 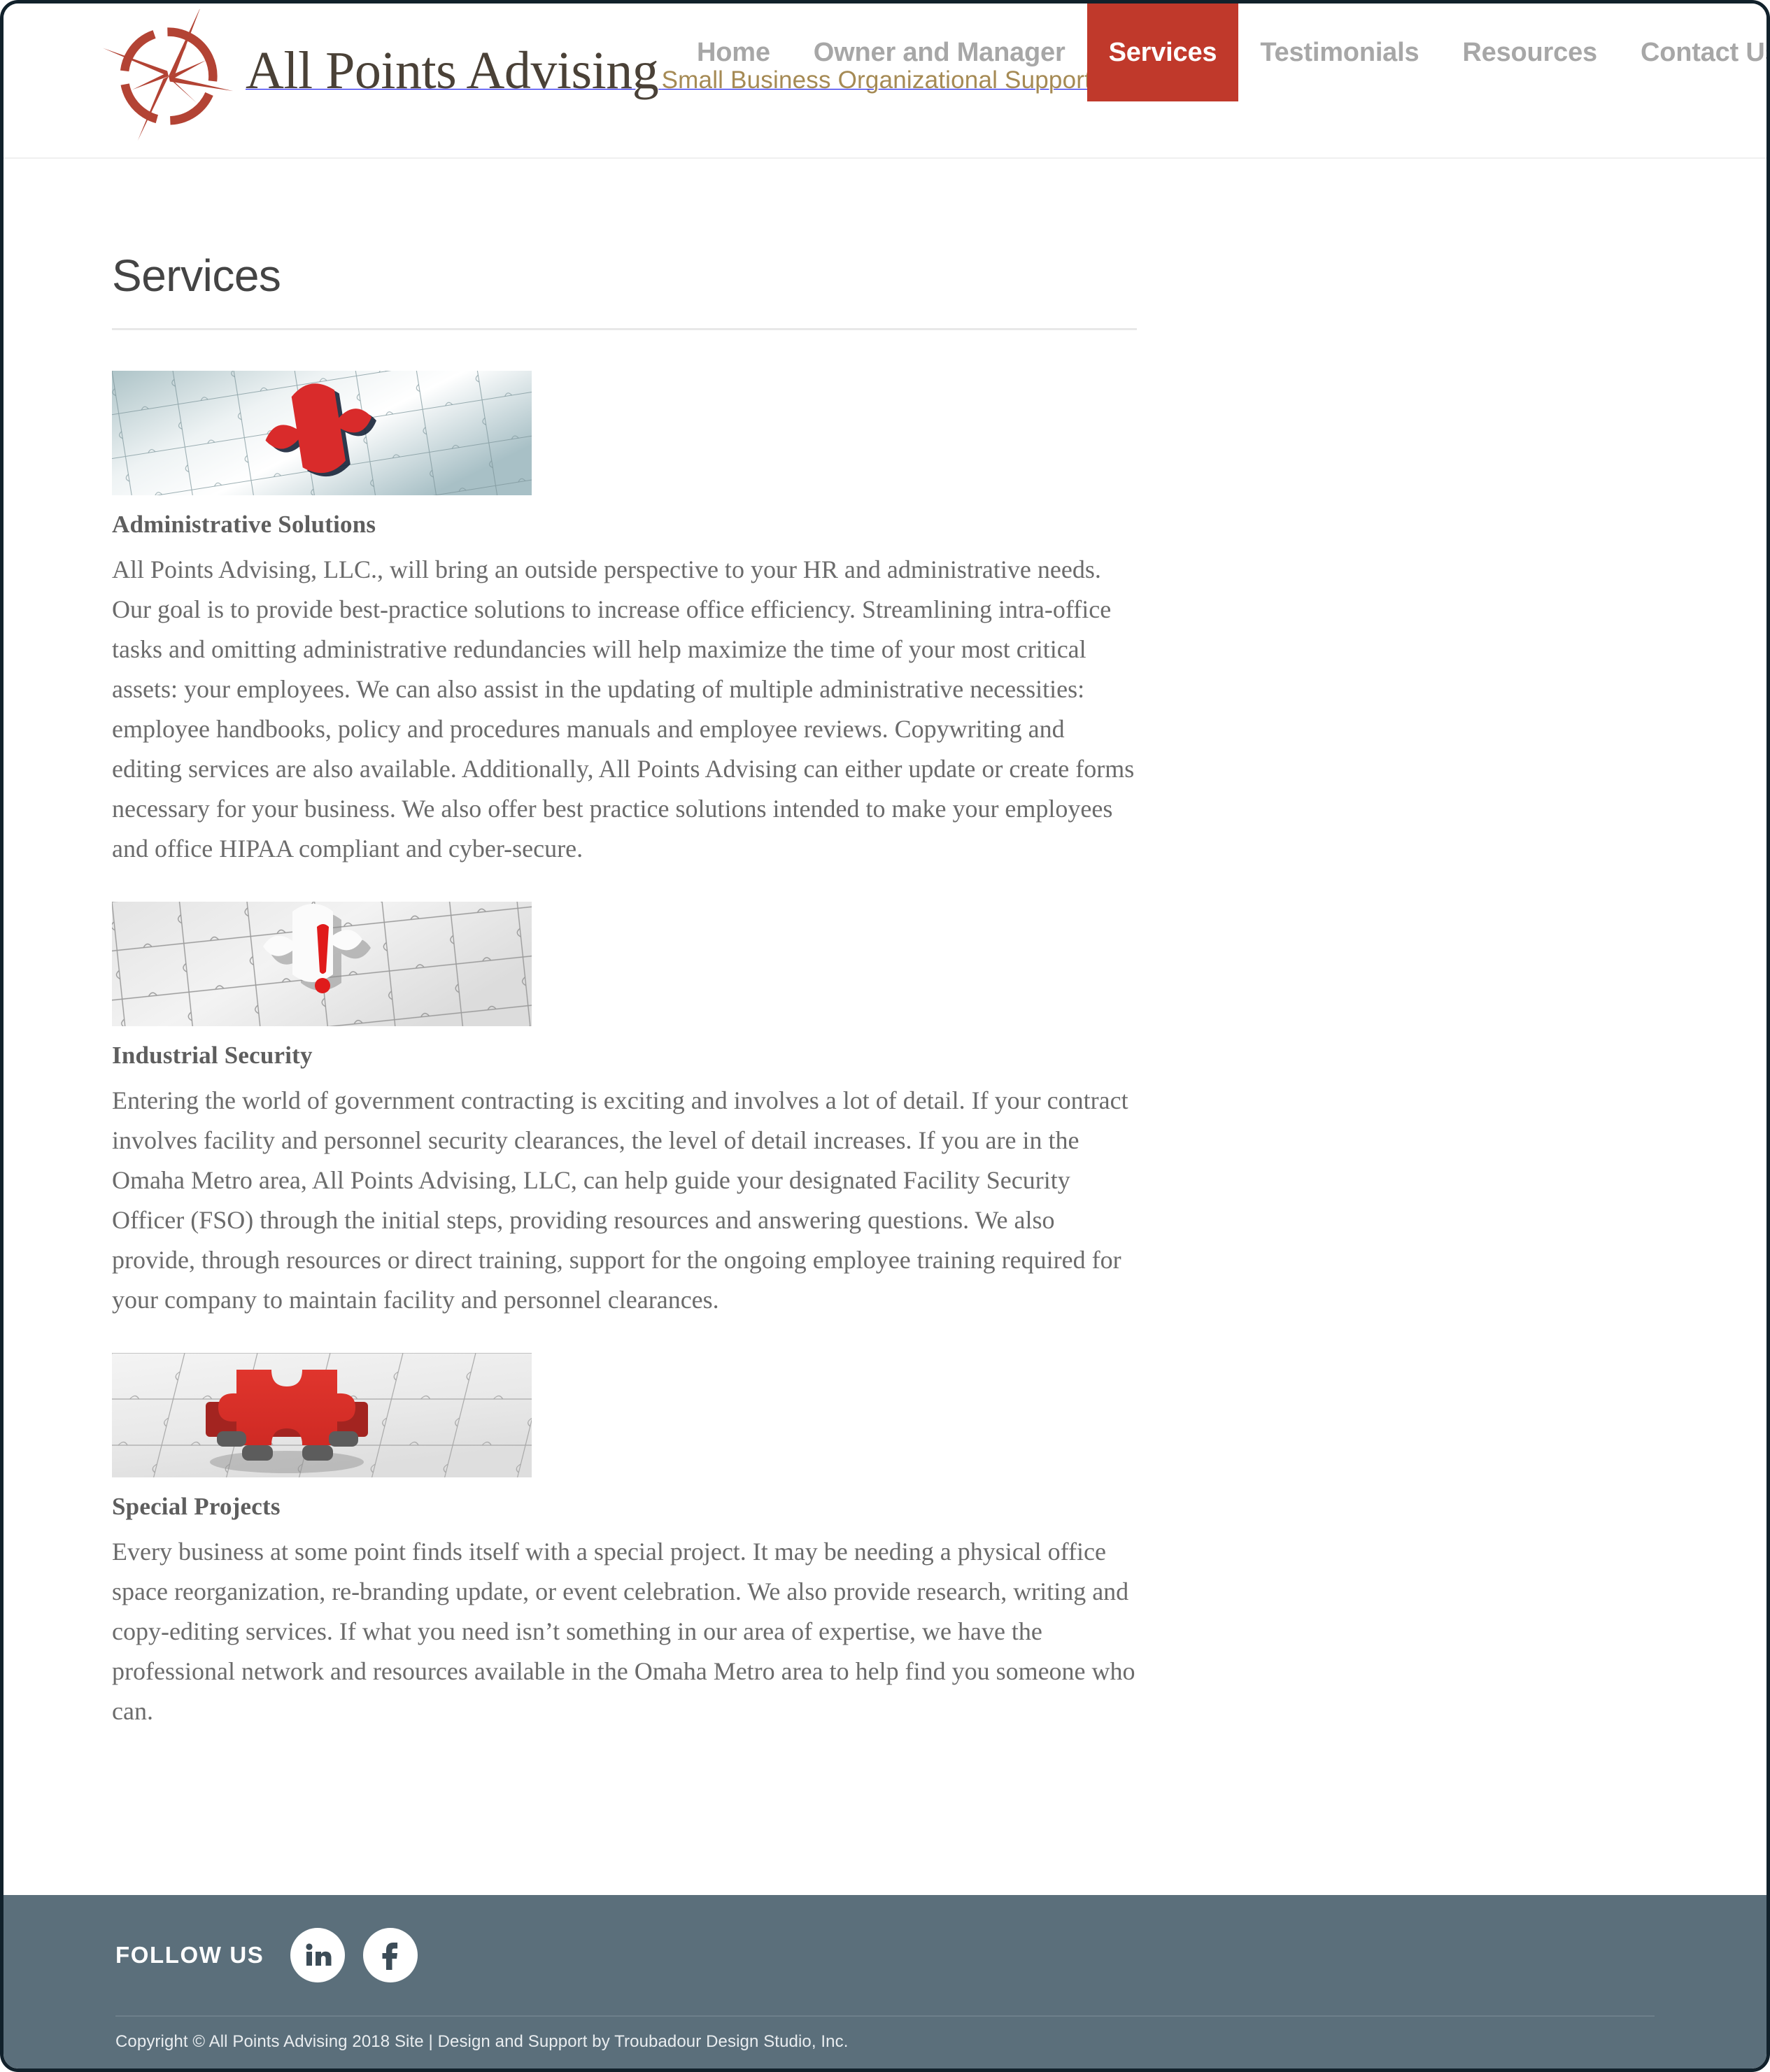 I want to click on logo-title: All Points Advising, so click(x=452, y=70).